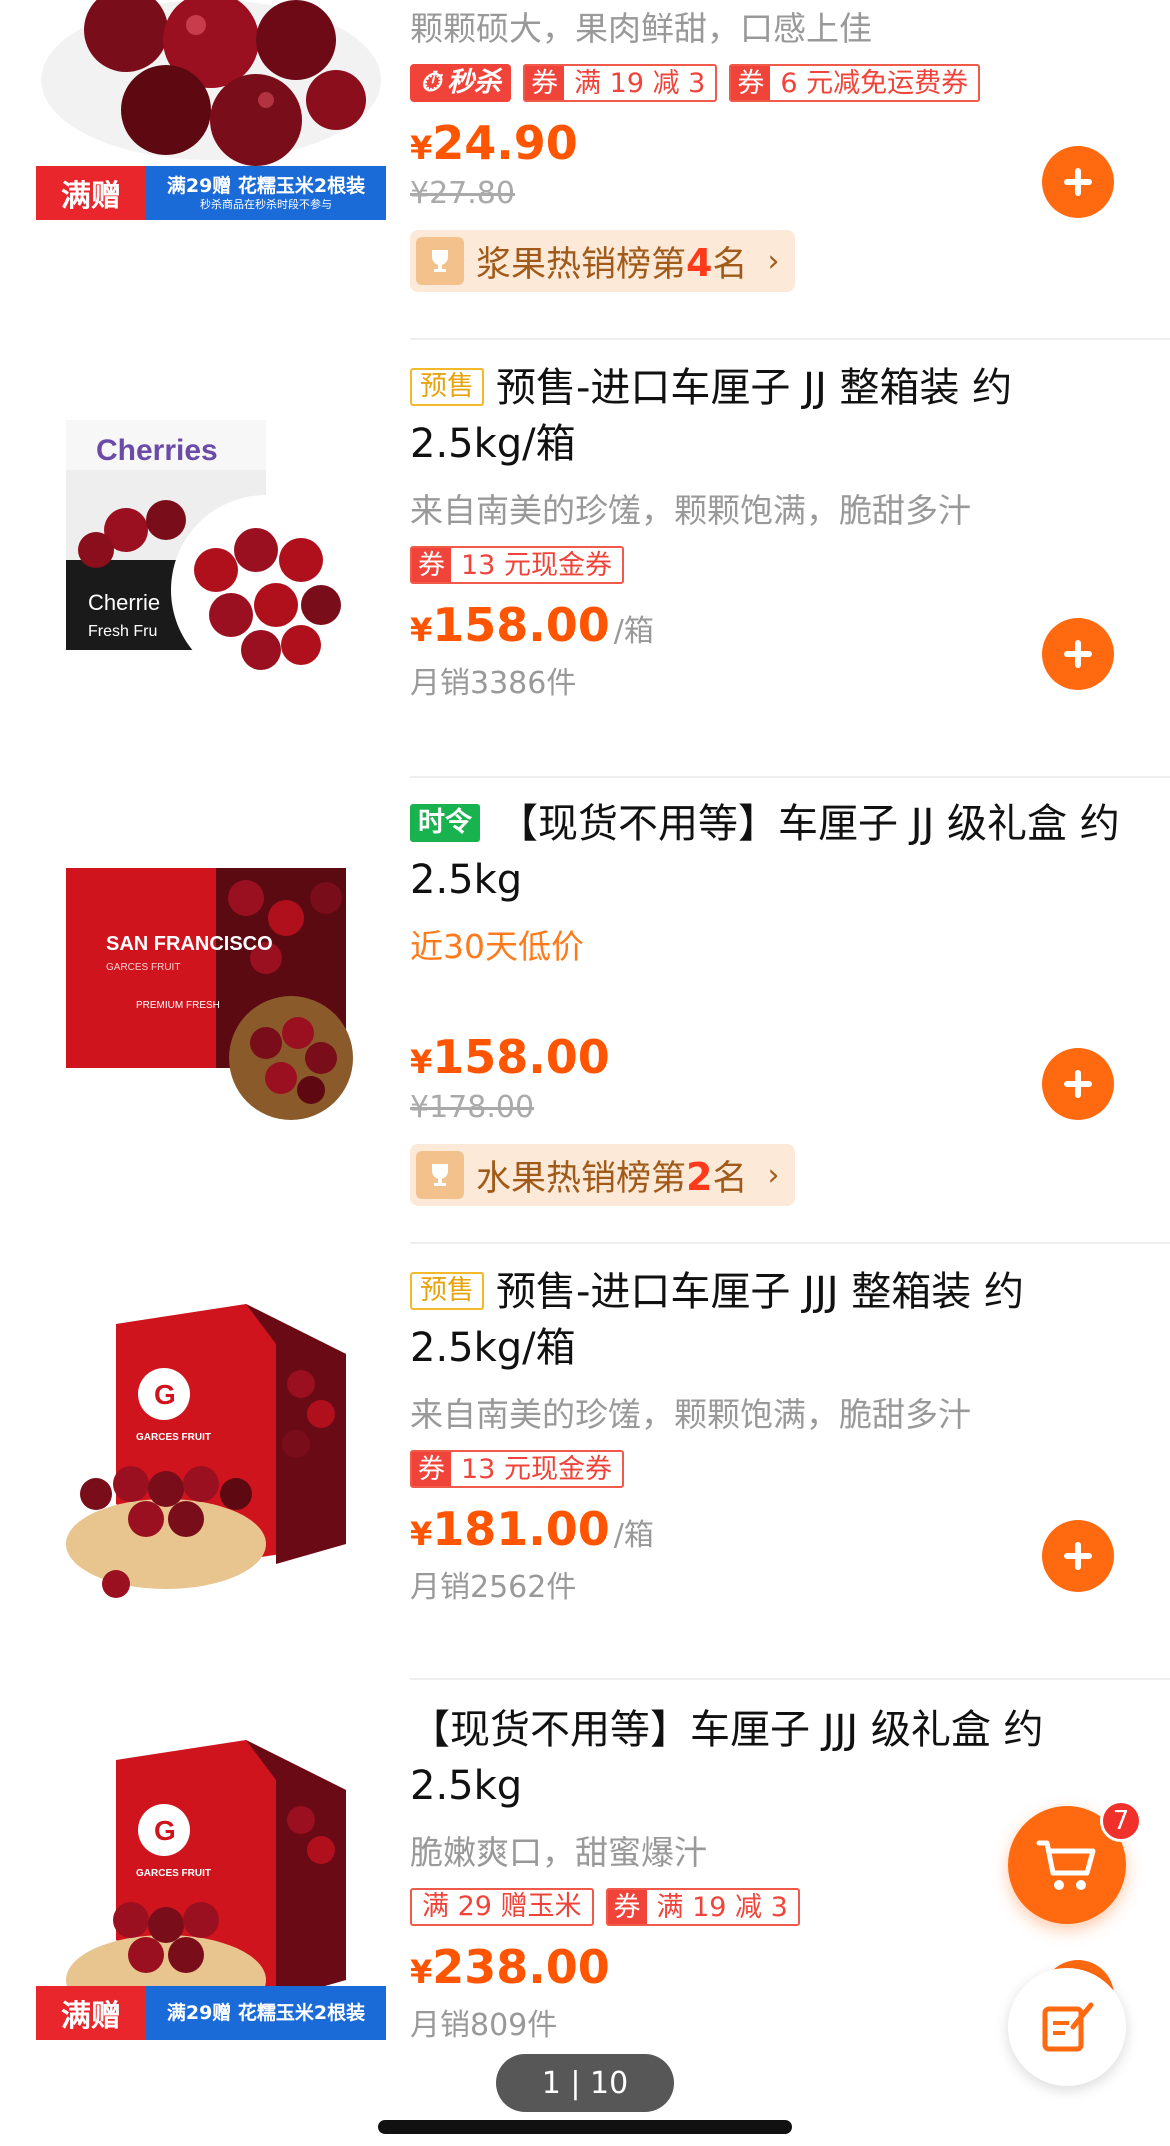  I want to click on edit-icon, so click(1068, 2027).